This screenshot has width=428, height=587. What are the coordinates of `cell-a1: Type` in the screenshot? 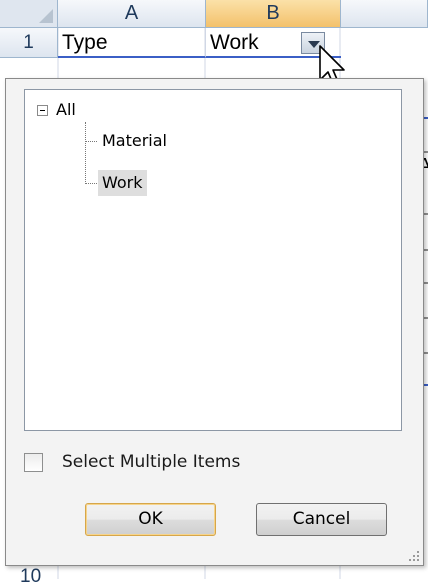 It's located at (132, 43).